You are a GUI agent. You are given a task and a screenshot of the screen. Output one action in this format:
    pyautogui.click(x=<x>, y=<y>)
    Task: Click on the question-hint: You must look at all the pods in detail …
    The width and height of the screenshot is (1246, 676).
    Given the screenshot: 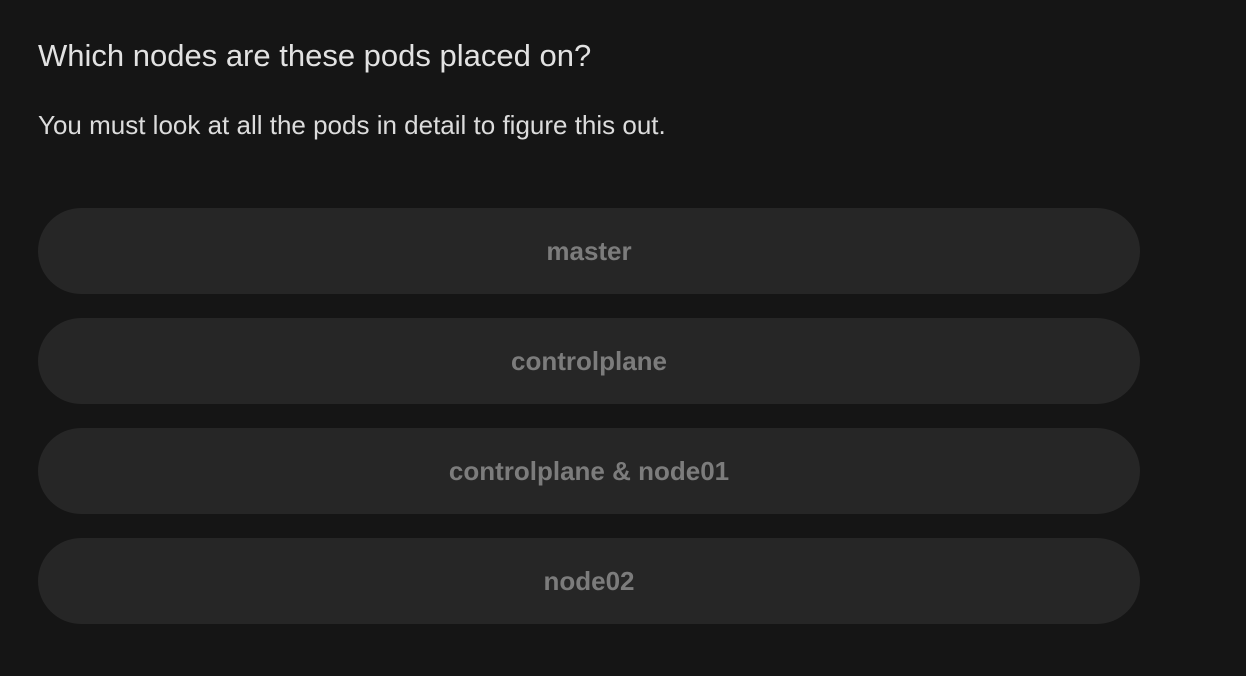 What is the action you would take?
    pyautogui.click(x=352, y=125)
    